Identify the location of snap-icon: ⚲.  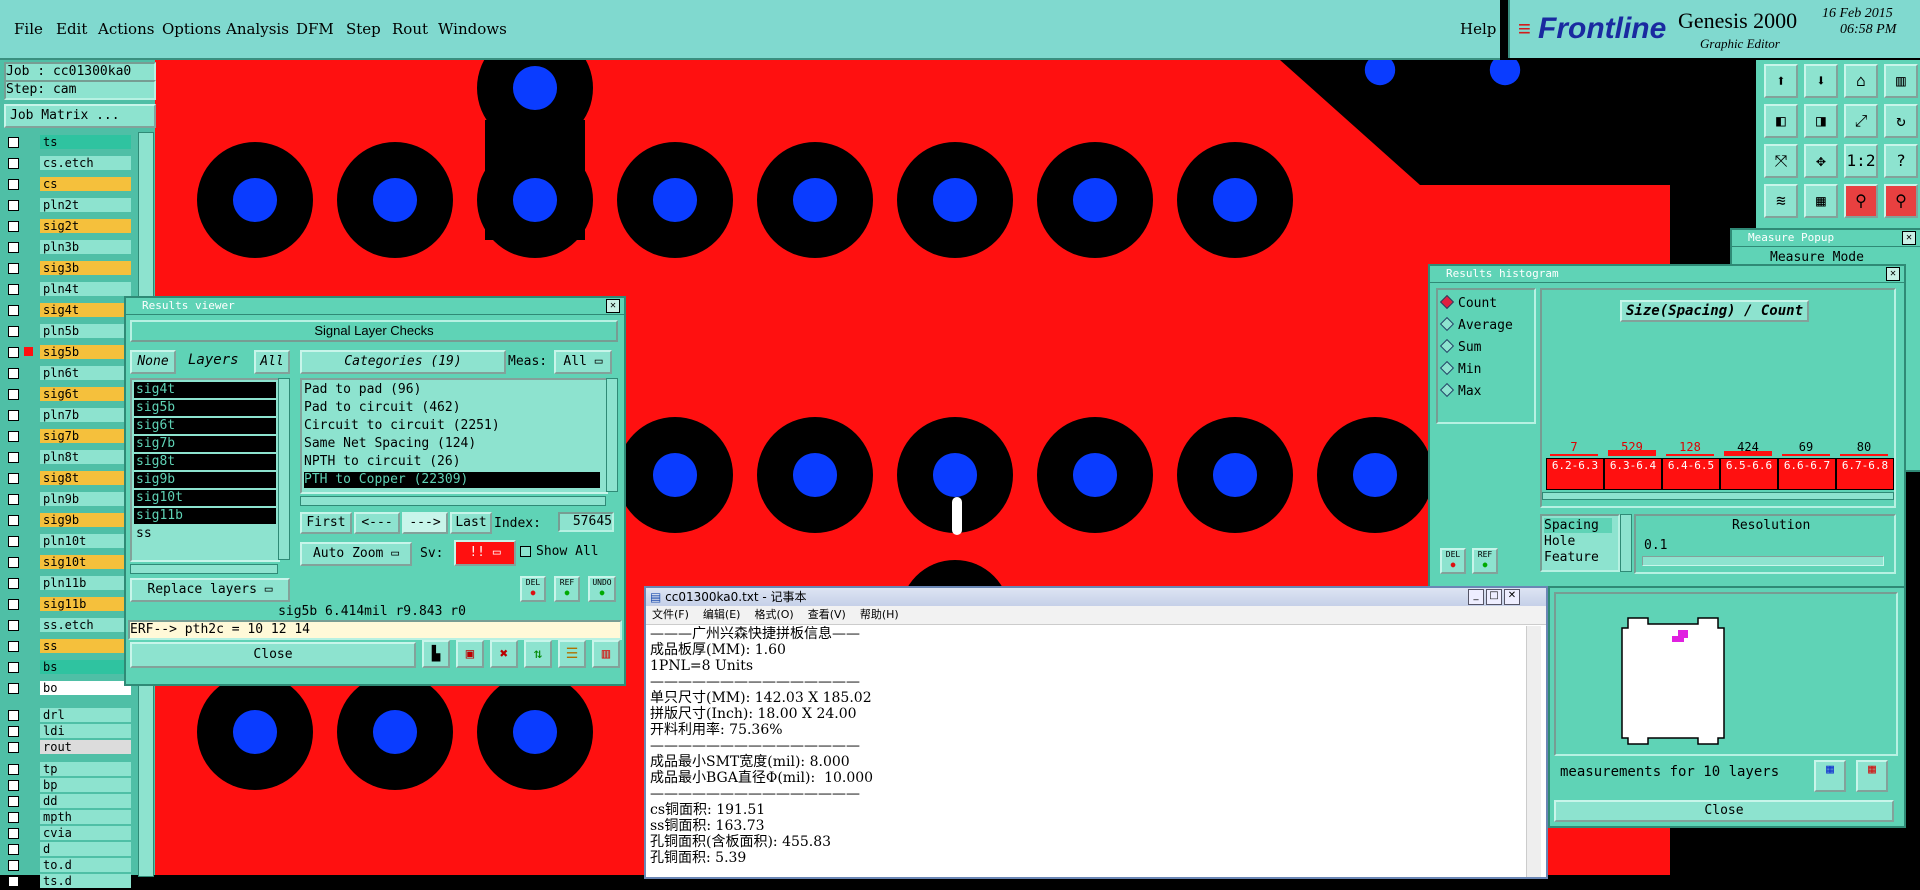
(1861, 201).